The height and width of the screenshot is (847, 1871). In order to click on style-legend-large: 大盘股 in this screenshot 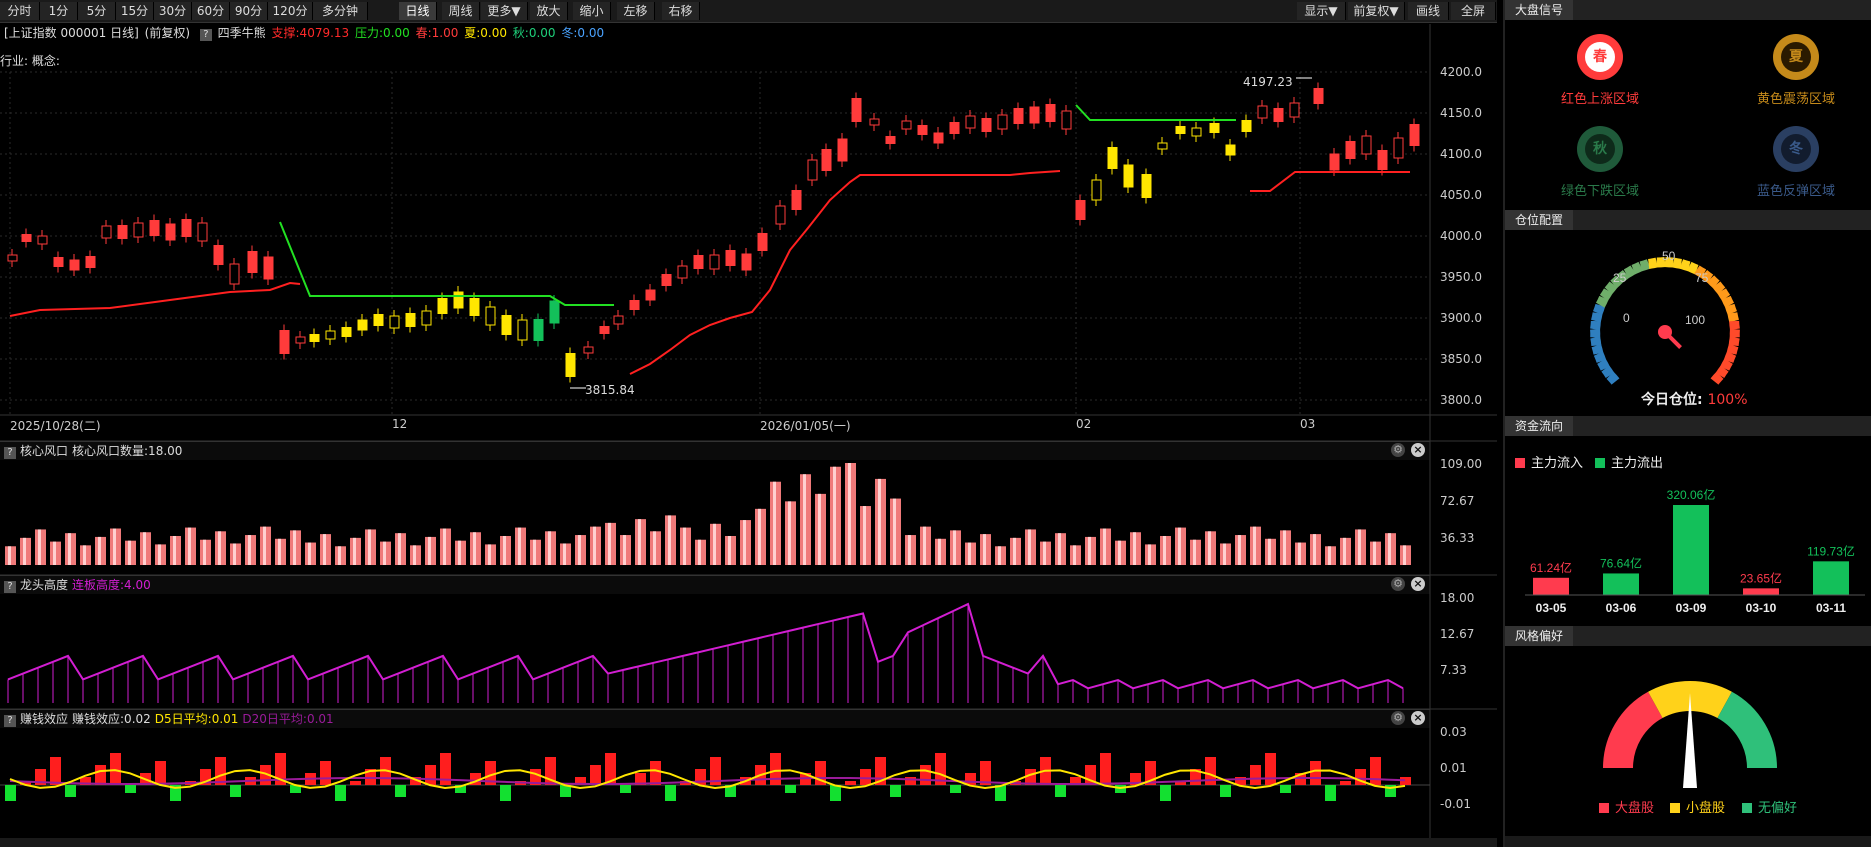, I will do `click(1626, 806)`.